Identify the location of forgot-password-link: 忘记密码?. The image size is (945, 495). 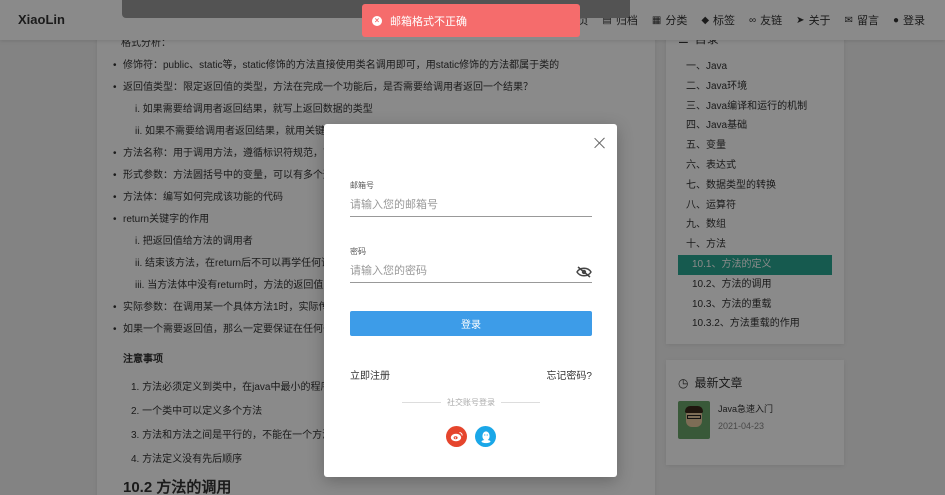
(569, 374).